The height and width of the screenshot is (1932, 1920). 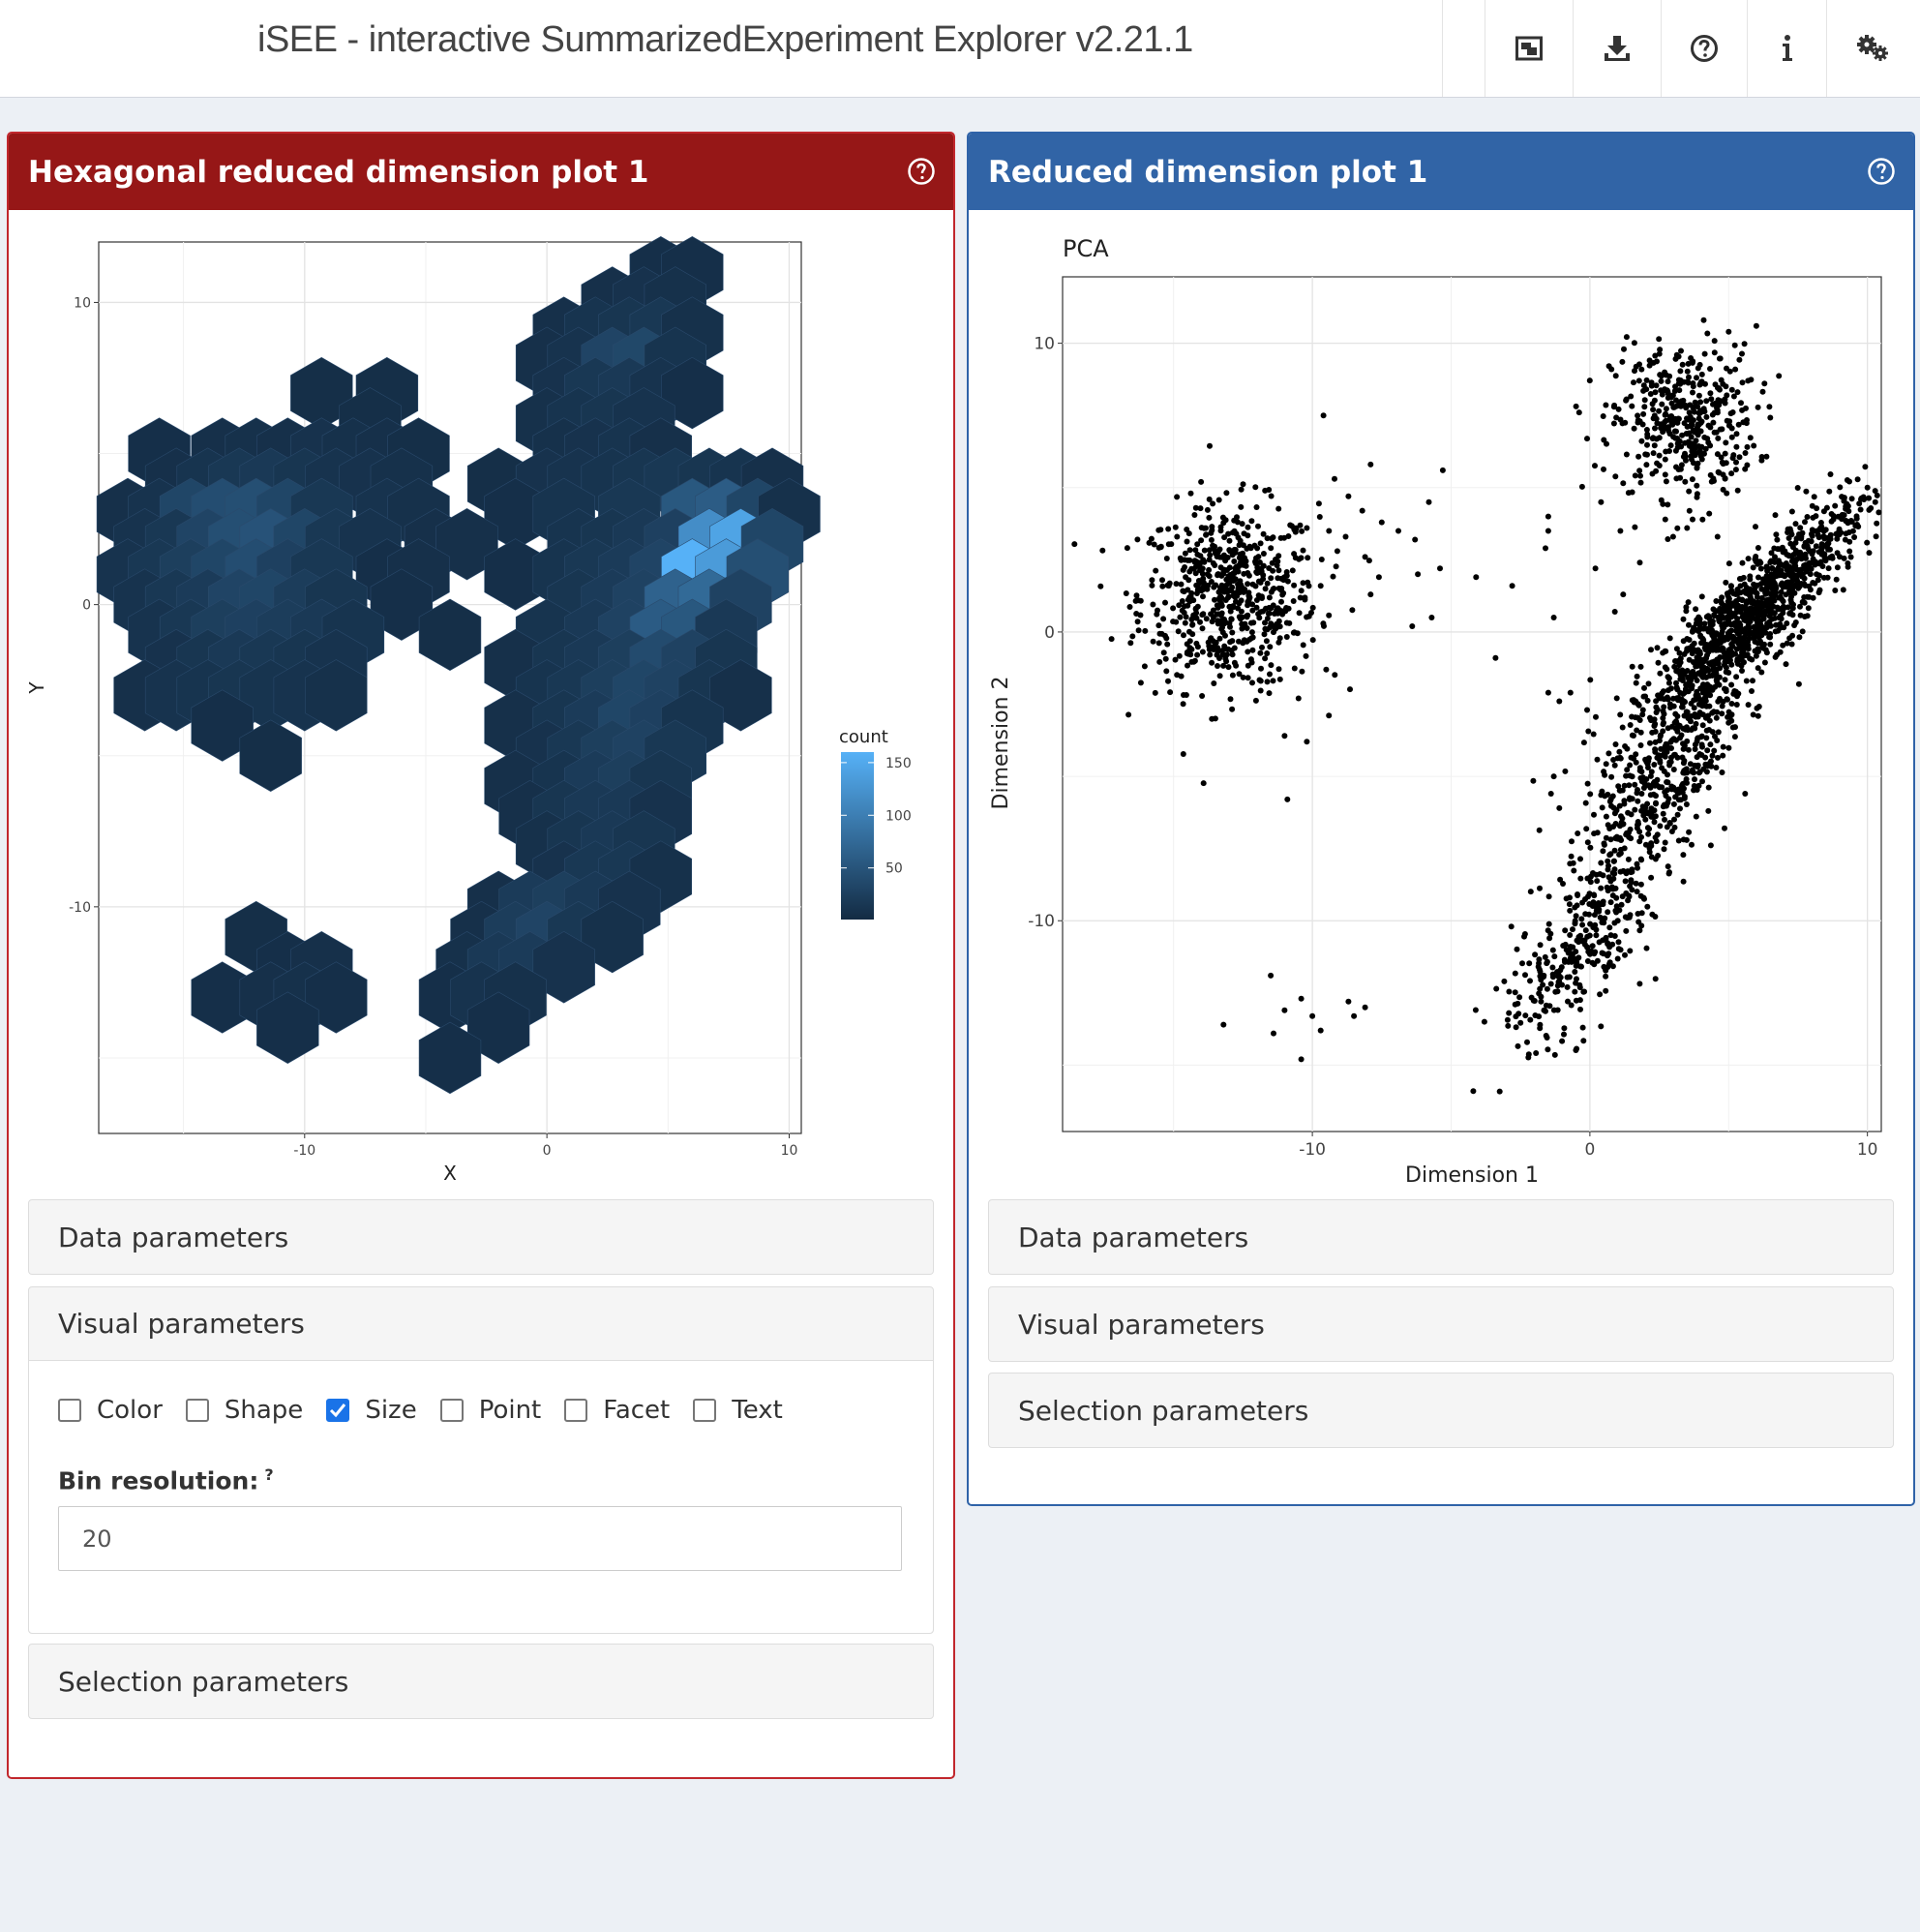 What do you see at coordinates (617, 1410) in the screenshot?
I see `checkbox-facet: Facet` at bounding box center [617, 1410].